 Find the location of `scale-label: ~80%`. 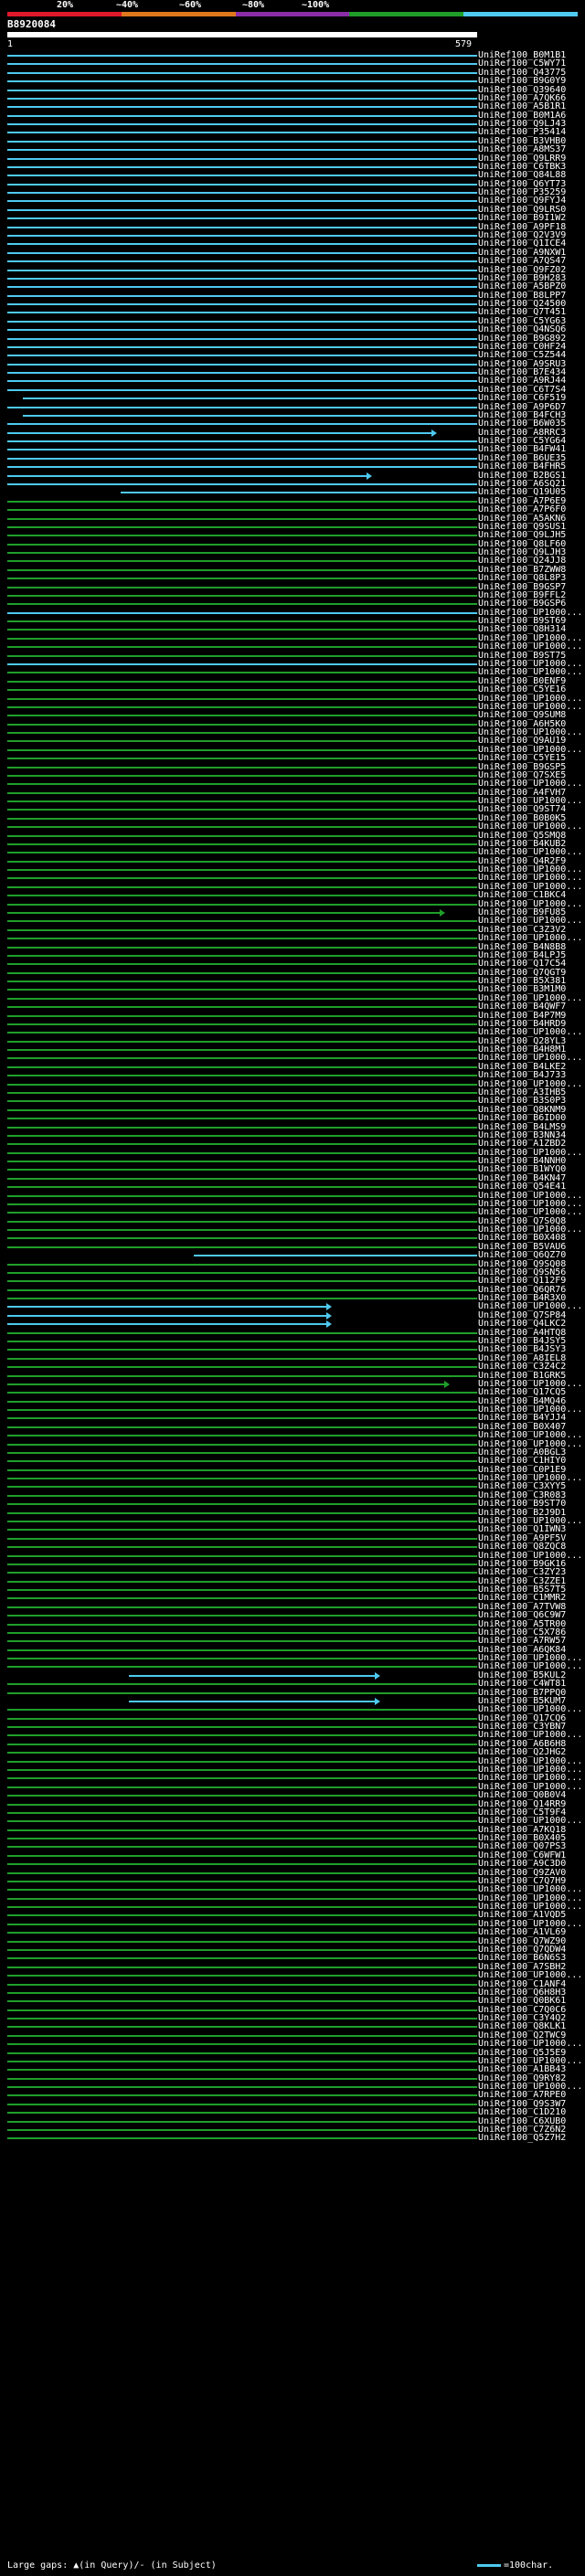

scale-label: ~80% is located at coordinates (254, 5).